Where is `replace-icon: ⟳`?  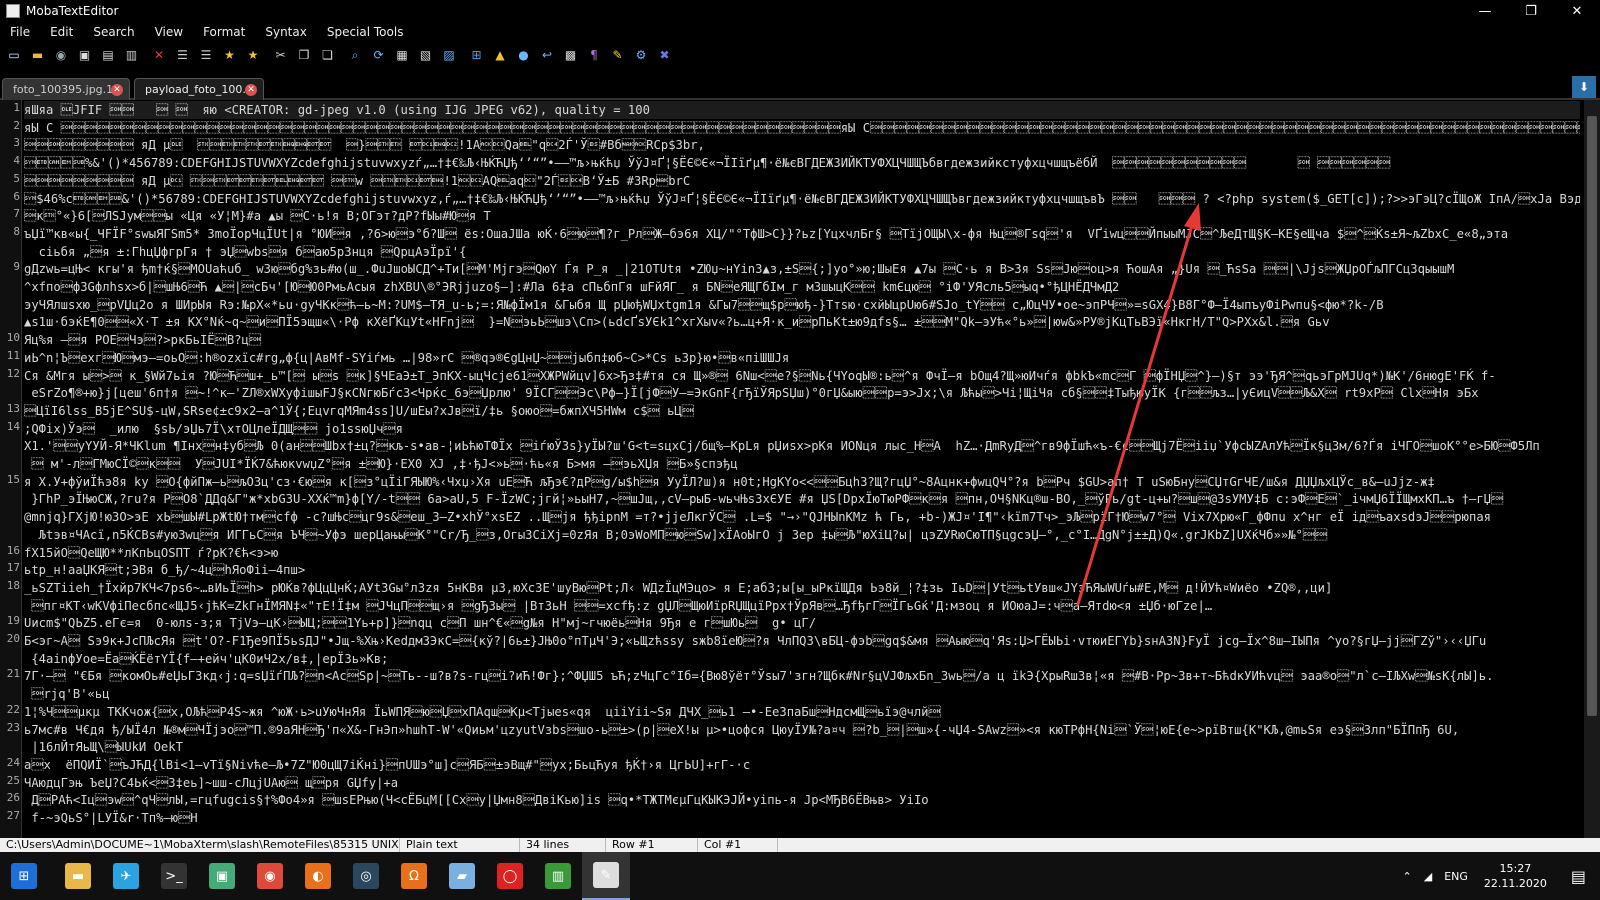 replace-icon: ⟳ is located at coordinates (379, 55).